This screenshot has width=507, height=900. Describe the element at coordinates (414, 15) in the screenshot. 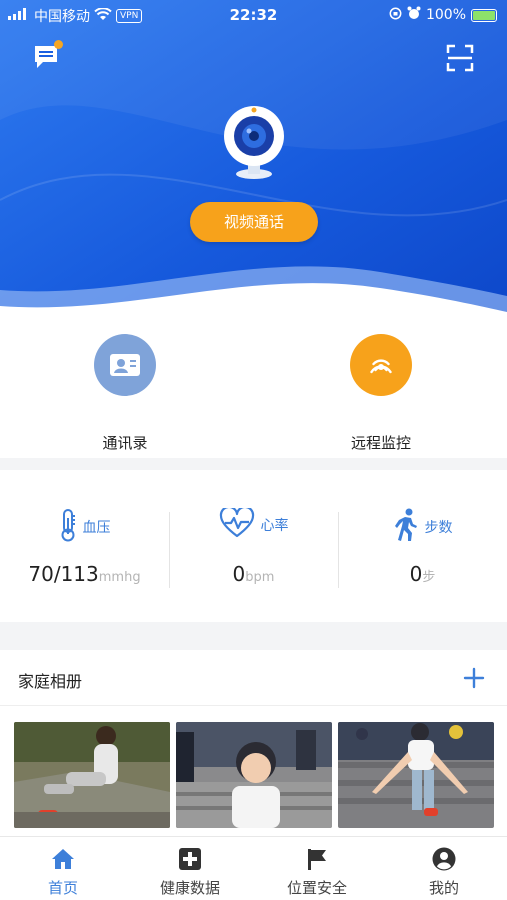

I see `alarm-icon` at that location.